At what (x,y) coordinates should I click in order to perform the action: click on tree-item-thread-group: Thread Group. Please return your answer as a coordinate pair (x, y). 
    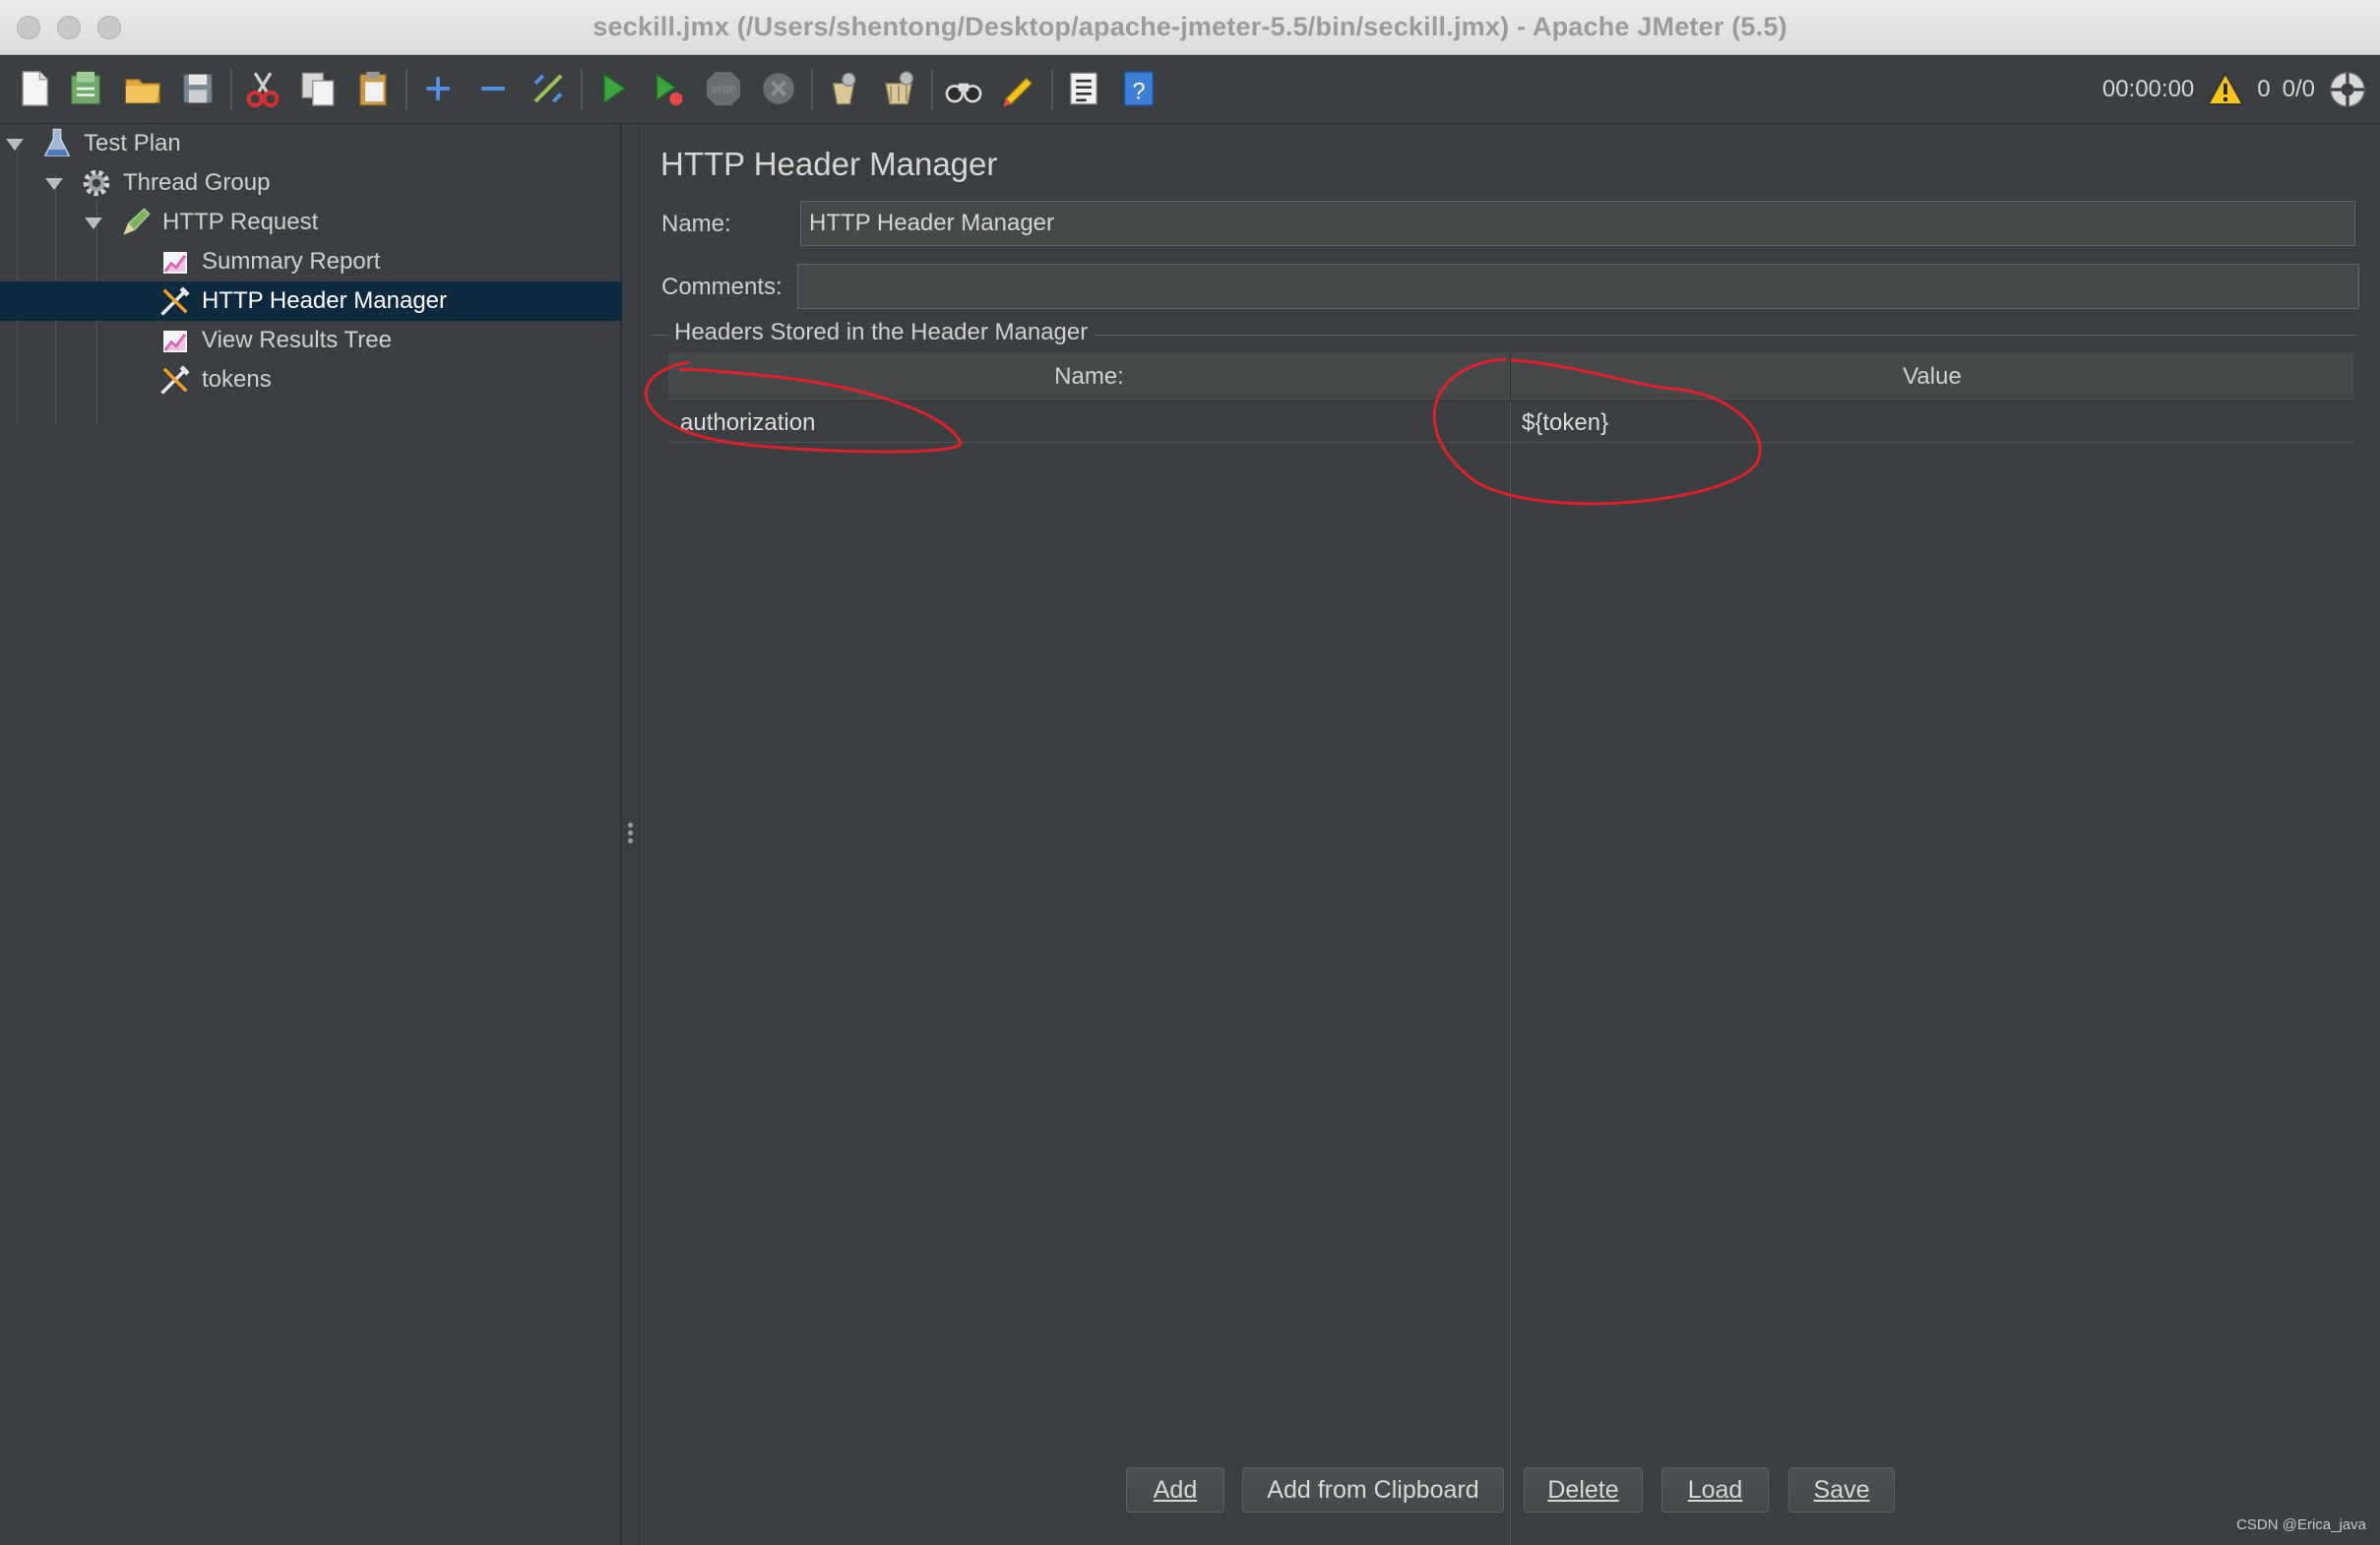
    Looking at the image, I should click on (311, 183).